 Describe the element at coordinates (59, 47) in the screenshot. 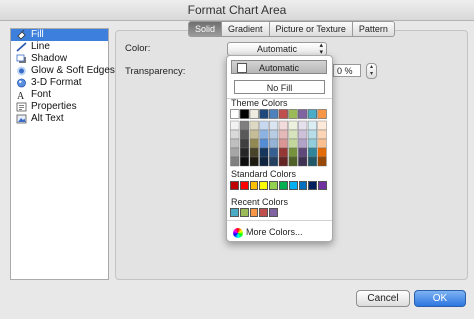

I see `sidebar-item-line: Line` at that location.